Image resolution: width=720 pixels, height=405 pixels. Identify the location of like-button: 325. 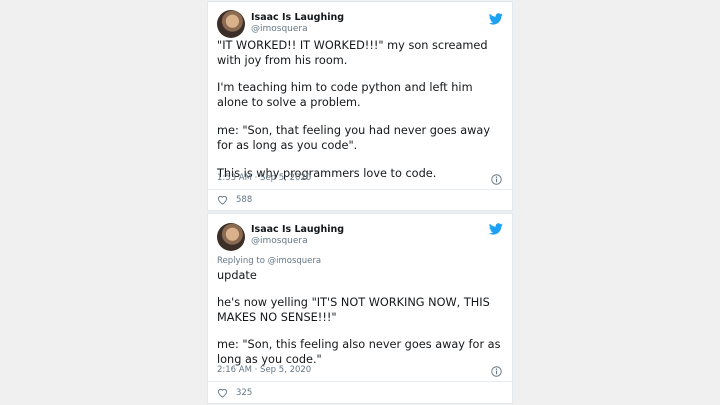
(234, 393).